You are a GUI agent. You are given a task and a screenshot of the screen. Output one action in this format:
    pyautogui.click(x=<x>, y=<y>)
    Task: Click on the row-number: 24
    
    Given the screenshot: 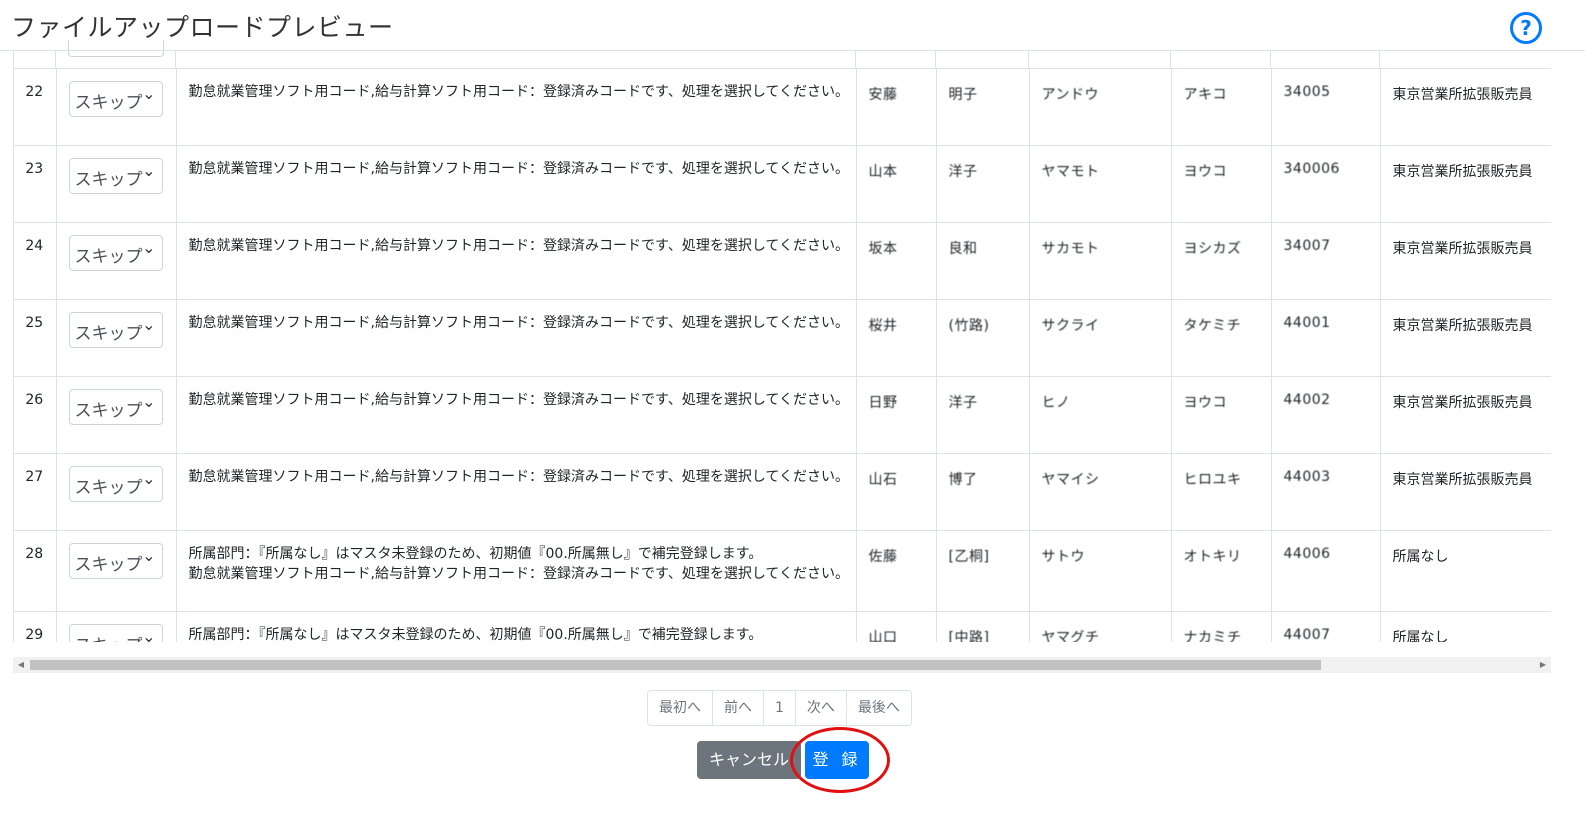 What is the action you would take?
    pyautogui.click(x=35, y=261)
    